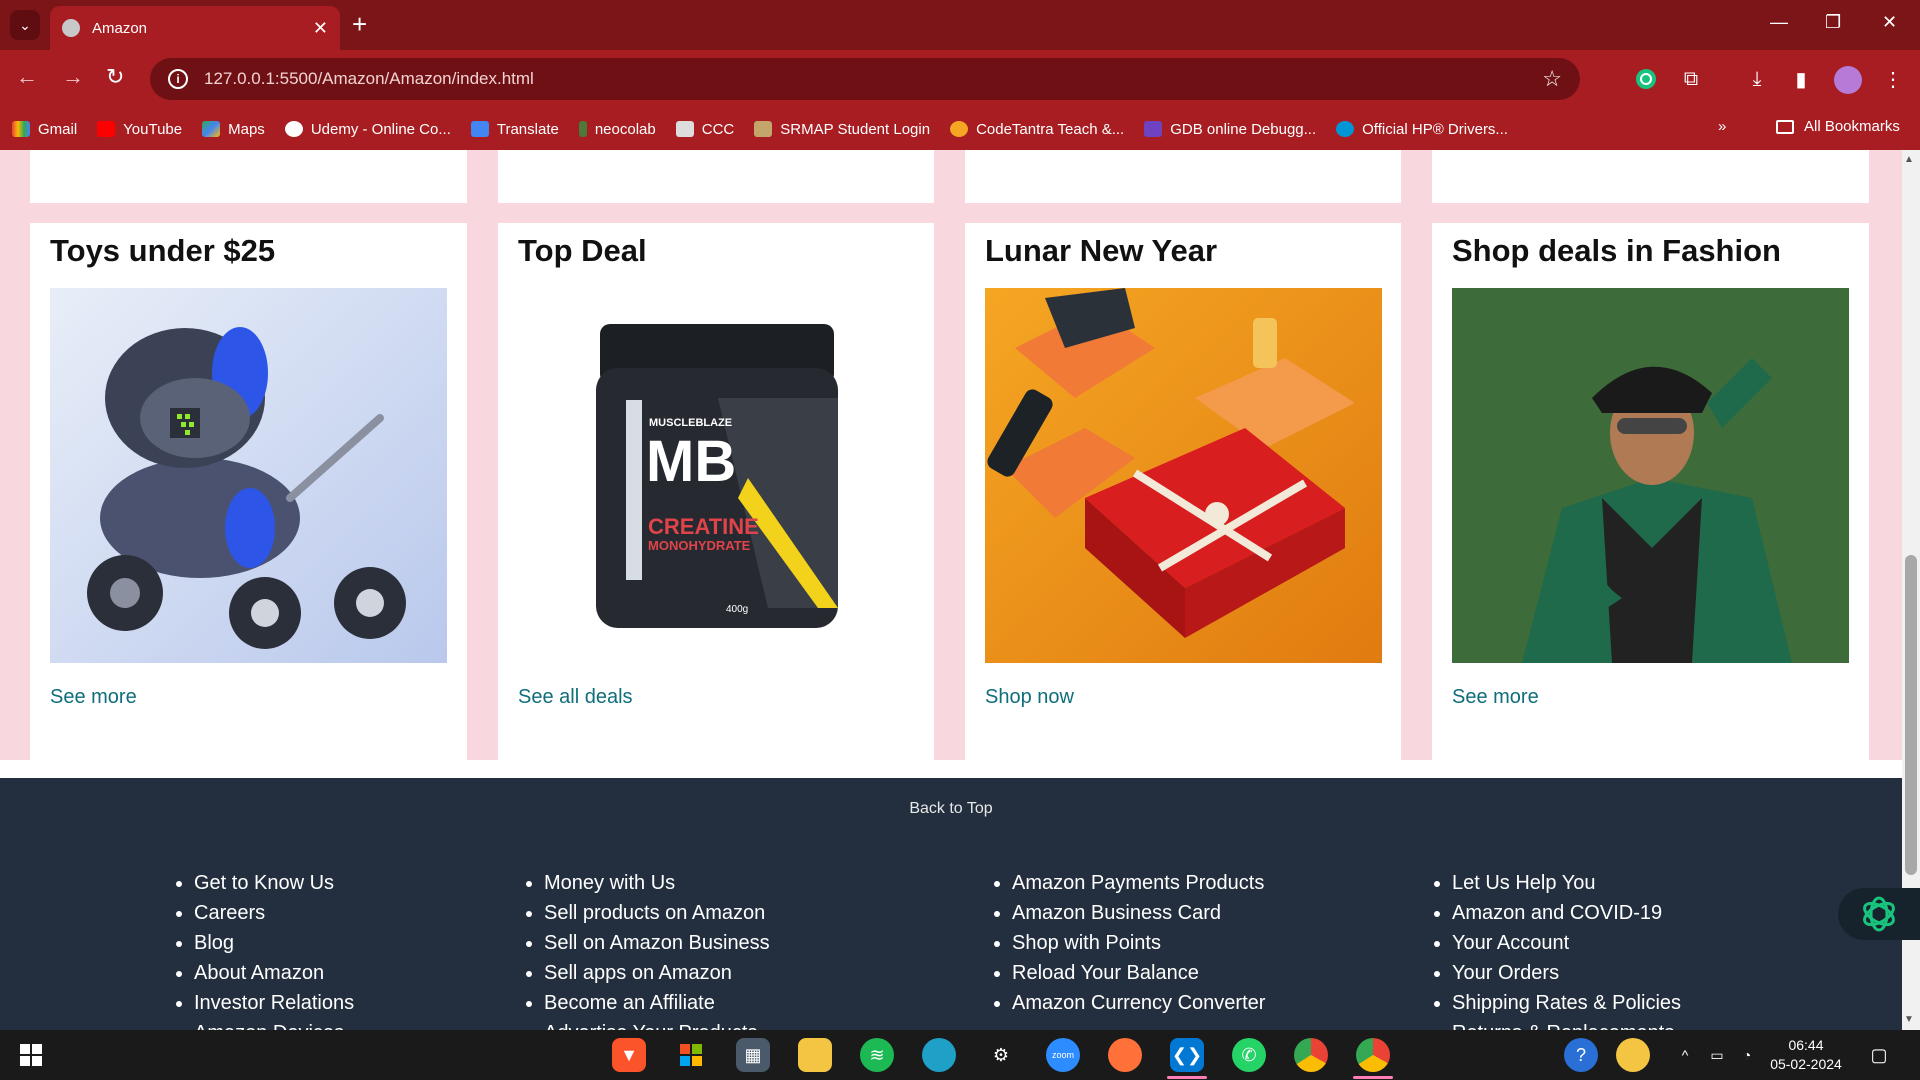 Image resolution: width=1920 pixels, height=1080 pixels. I want to click on restore-icon: ❐, so click(1833, 22).